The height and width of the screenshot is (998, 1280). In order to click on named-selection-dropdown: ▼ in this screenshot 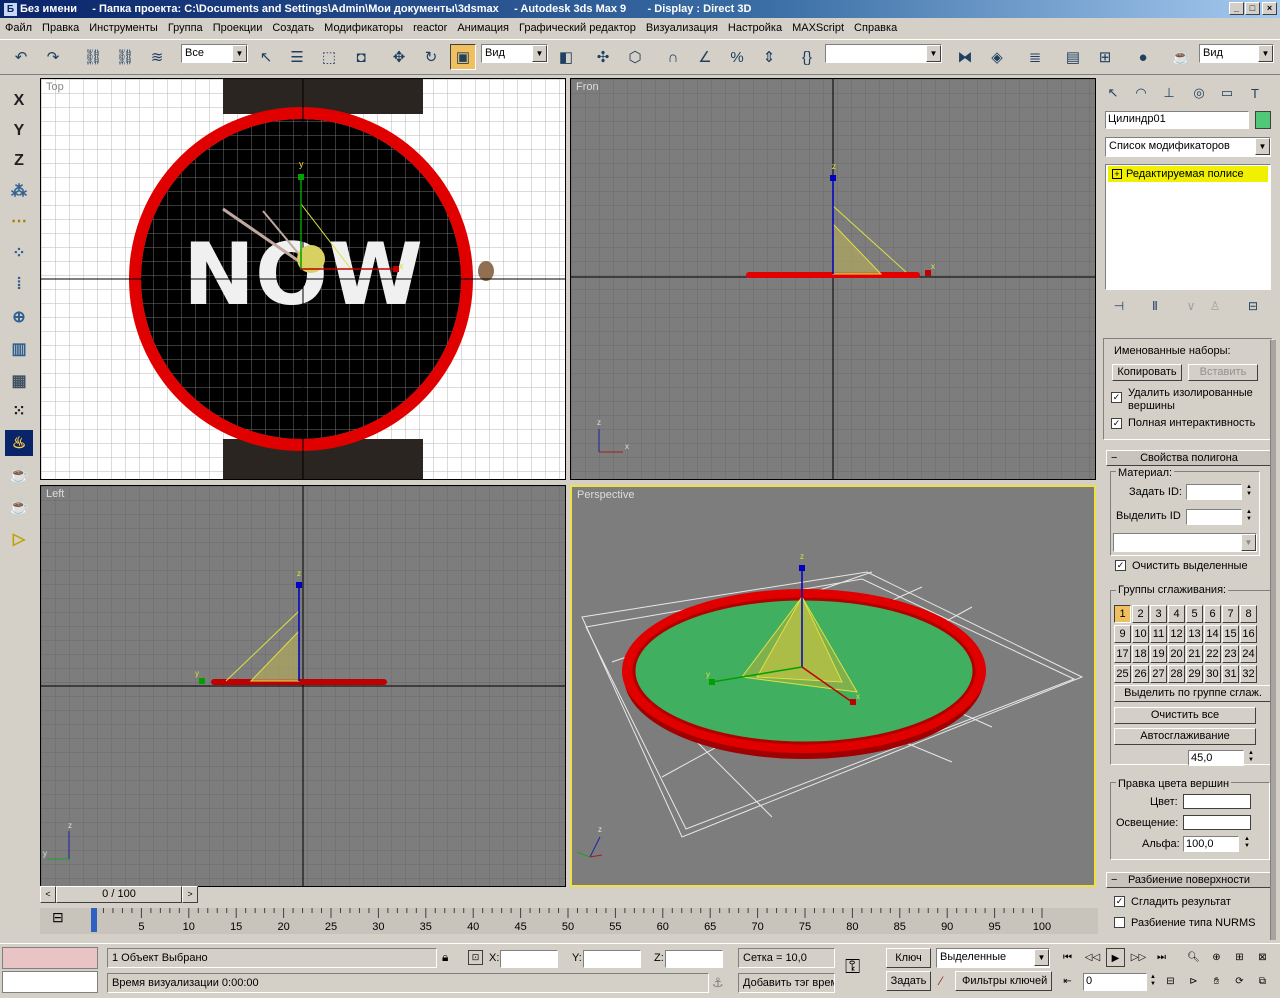, I will do `click(883, 53)`.